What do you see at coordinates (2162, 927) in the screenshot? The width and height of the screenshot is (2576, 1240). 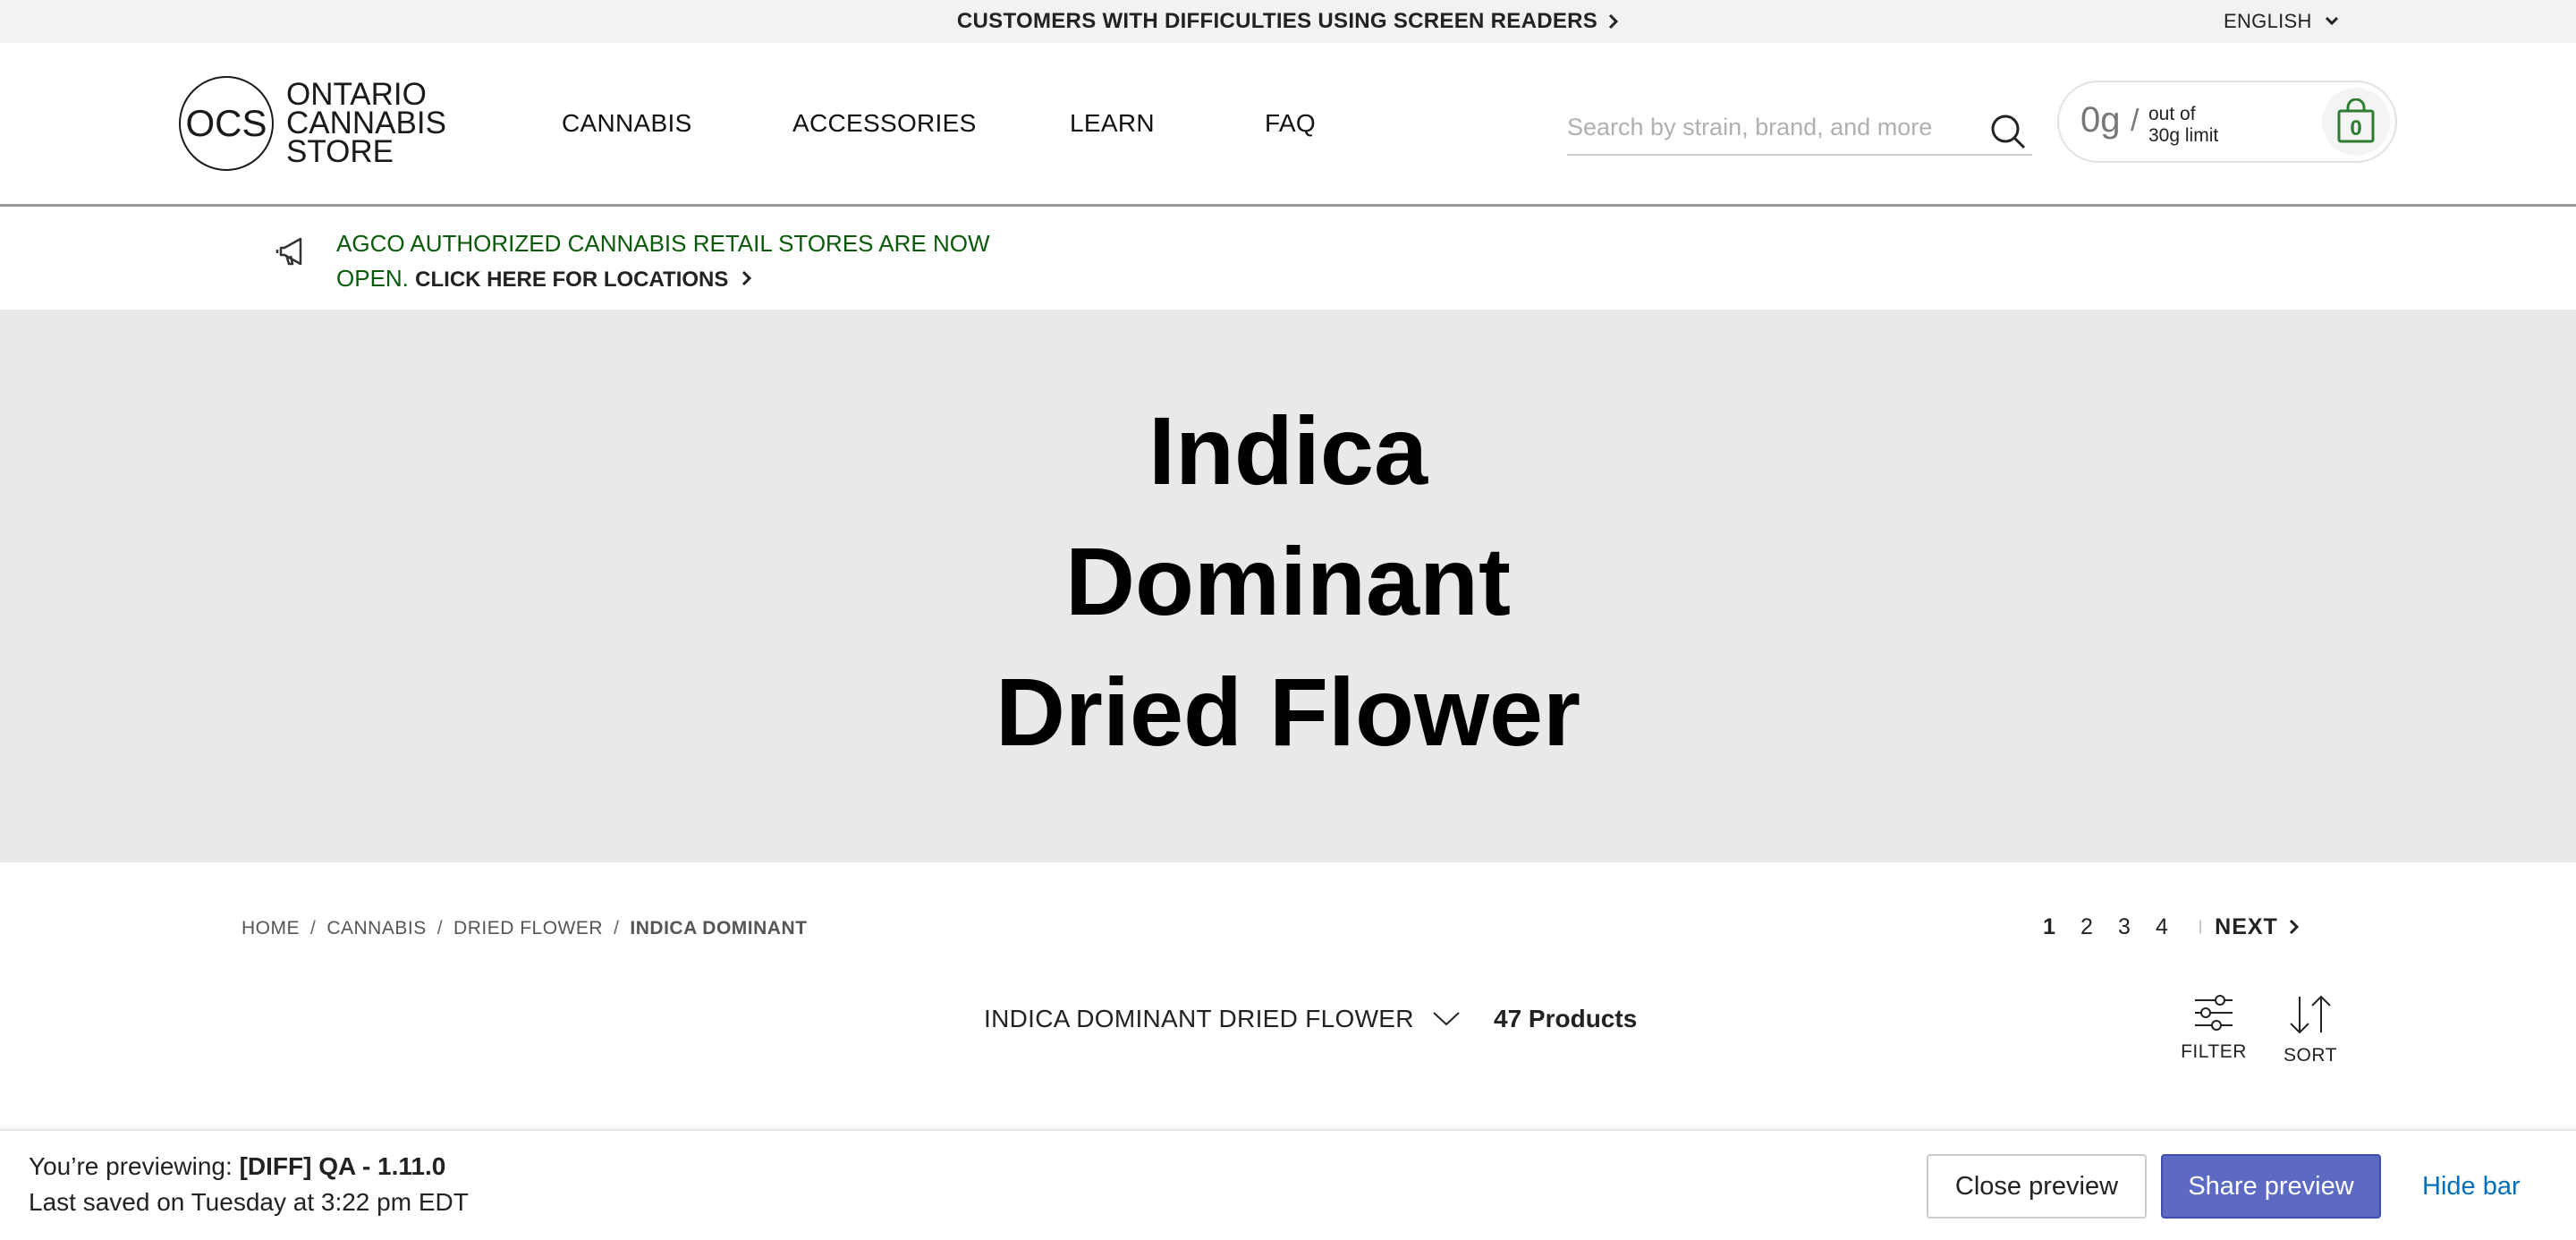 I see `page-4-link: 4` at bounding box center [2162, 927].